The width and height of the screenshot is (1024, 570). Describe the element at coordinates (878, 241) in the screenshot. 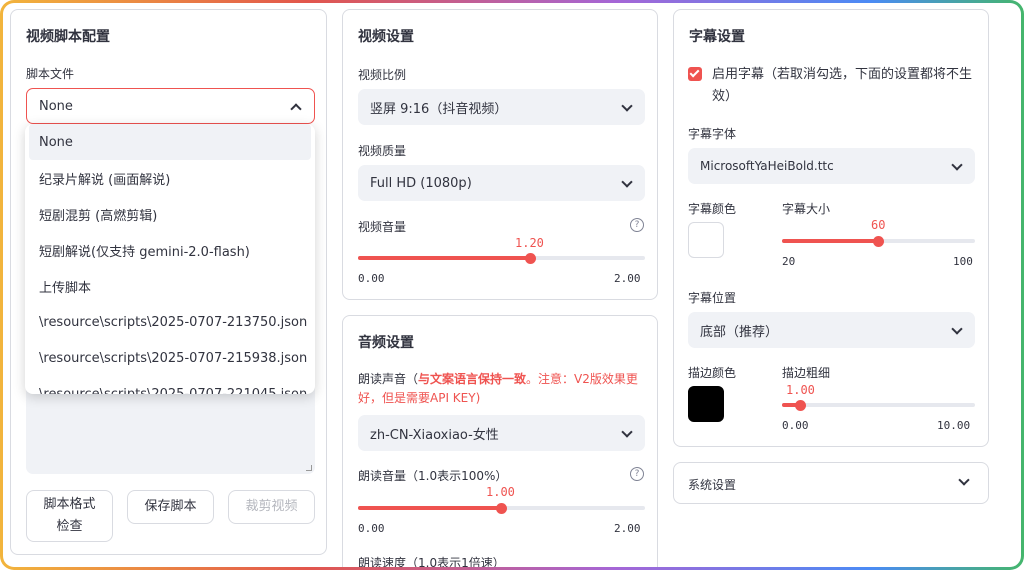

I see `subtitle-size-thumb` at that location.